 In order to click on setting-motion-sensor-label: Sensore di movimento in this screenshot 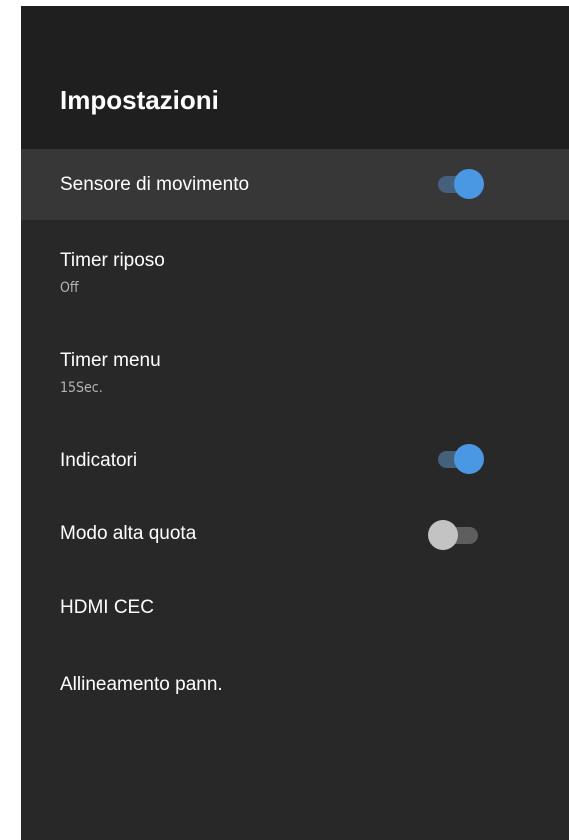, I will do `click(155, 184)`.